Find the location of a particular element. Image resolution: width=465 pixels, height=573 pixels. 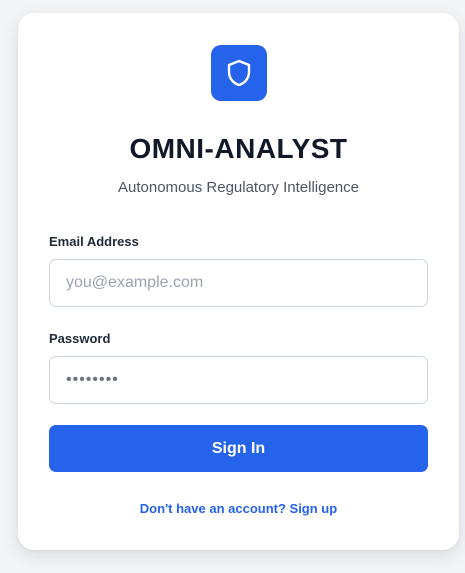

password-field is located at coordinates (238, 380).